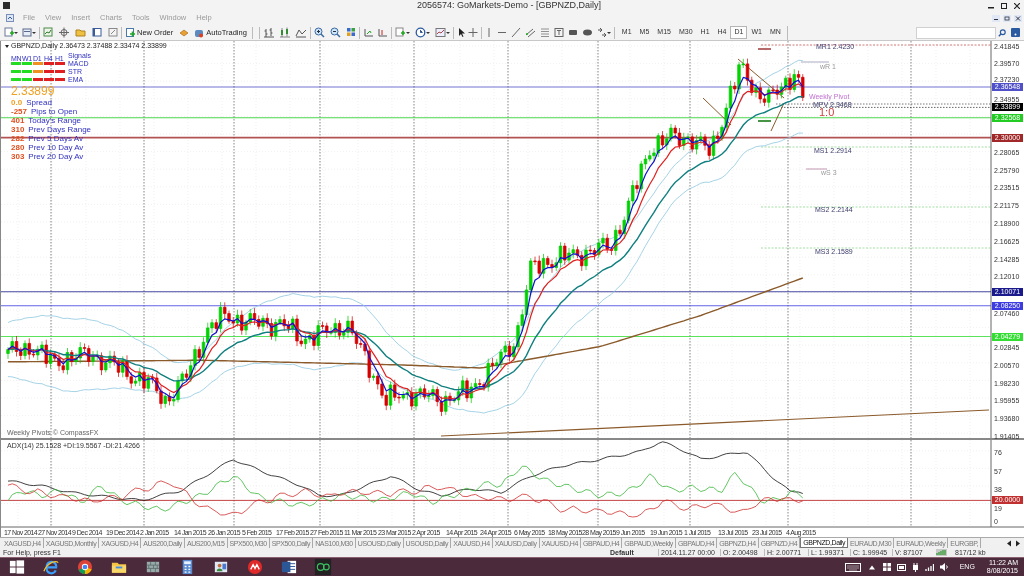 This screenshot has height=576, width=1024. Describe the element at coordinates (530, 32) in the screenshot. I see `channel-icon` at that location.